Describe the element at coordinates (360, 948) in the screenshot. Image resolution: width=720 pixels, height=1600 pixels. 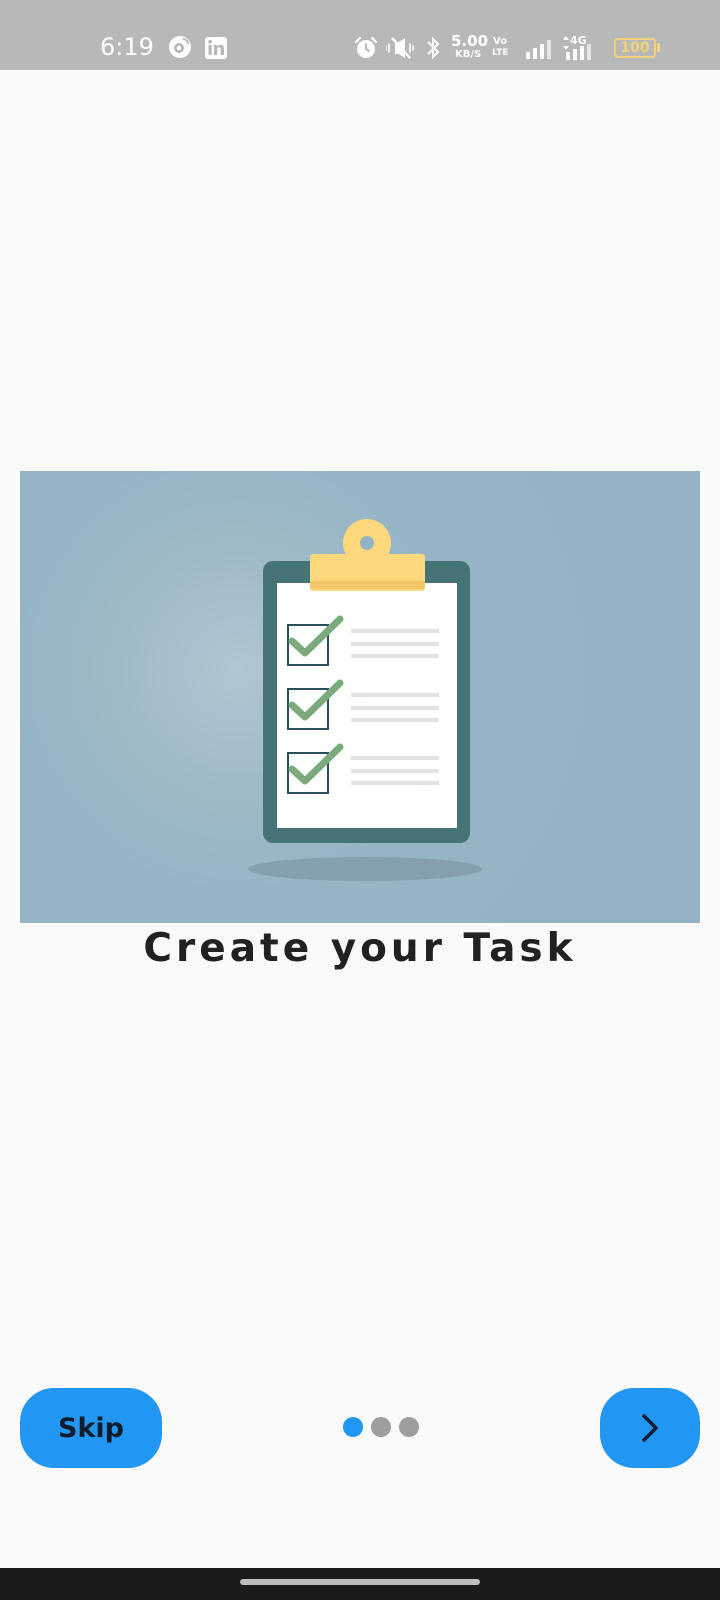
I see `onboarding-title: Create your Task` at that location.